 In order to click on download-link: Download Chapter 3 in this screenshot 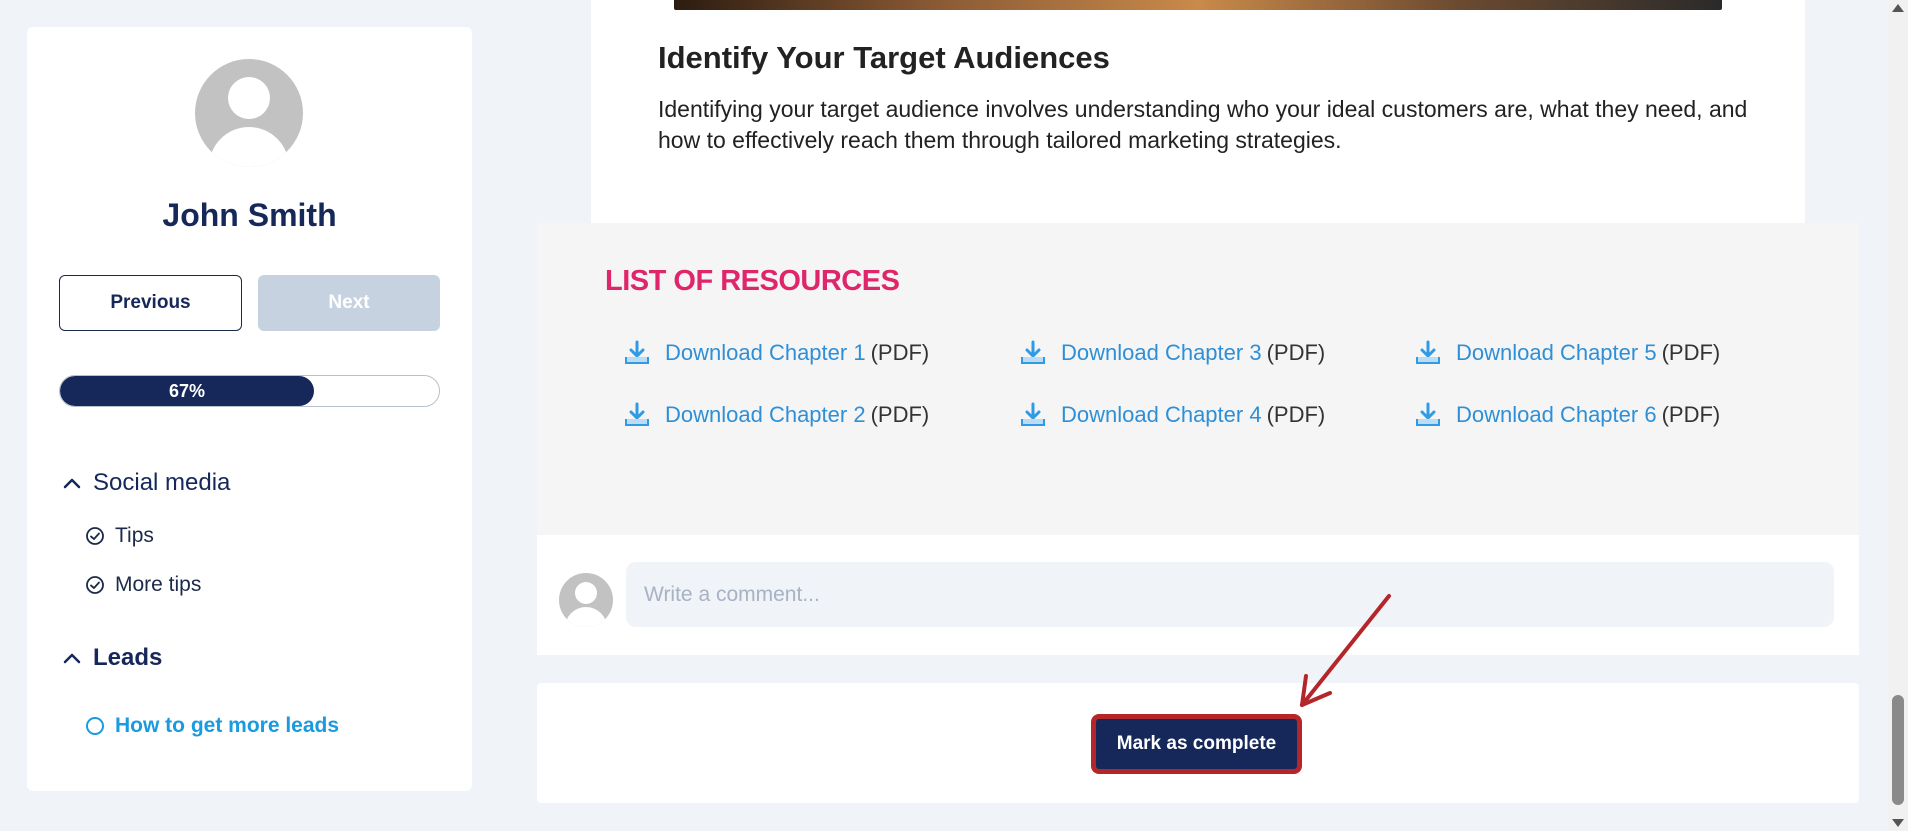, I will do `click(1161, 353)`.